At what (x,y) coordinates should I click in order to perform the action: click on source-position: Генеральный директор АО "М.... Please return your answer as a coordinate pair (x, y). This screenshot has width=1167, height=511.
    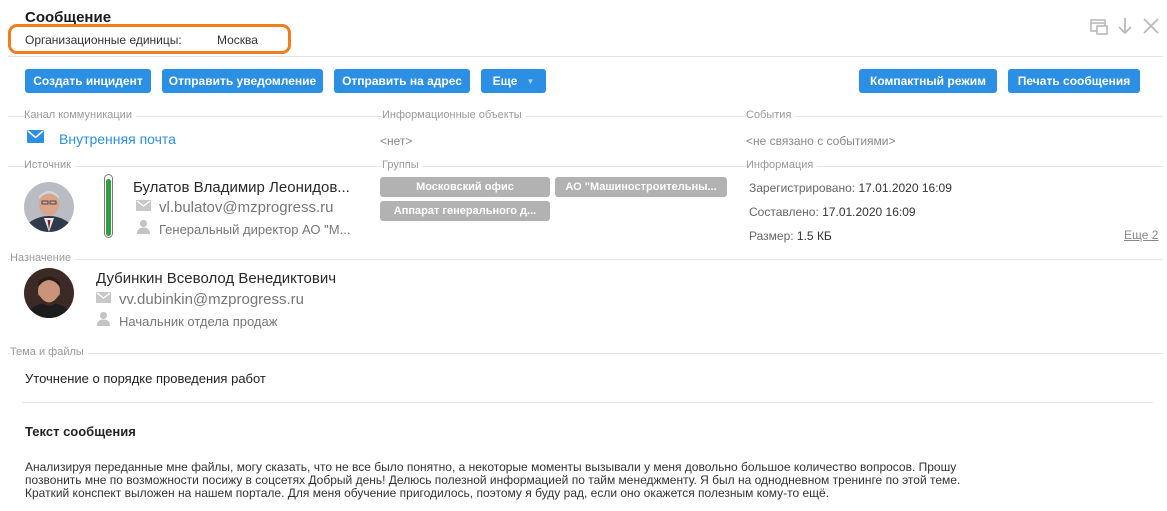
    Looking at the image, I should click on (255, 229).